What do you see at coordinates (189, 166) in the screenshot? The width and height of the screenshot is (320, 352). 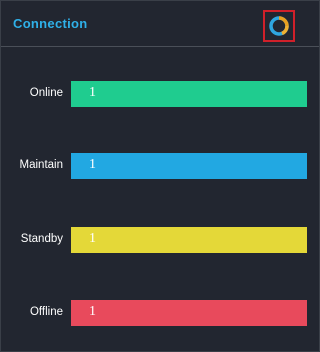 I see `status-bar-maintain: 1` at bounding box center [189, 166].